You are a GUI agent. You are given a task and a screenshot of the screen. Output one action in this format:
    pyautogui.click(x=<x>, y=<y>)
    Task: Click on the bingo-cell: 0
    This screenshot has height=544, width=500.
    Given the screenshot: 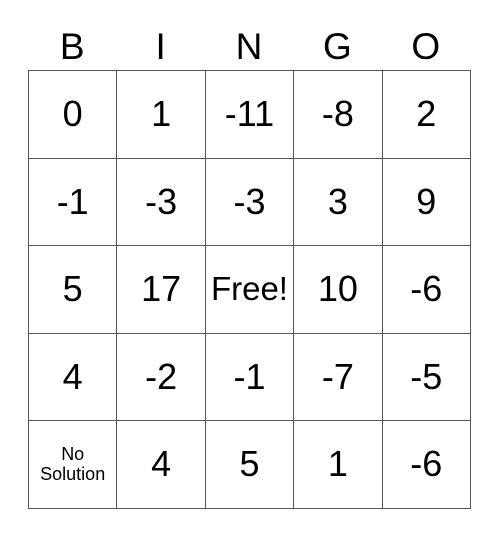 What is the action you would take?
    pyautogui.click(x=73, y=115)
    